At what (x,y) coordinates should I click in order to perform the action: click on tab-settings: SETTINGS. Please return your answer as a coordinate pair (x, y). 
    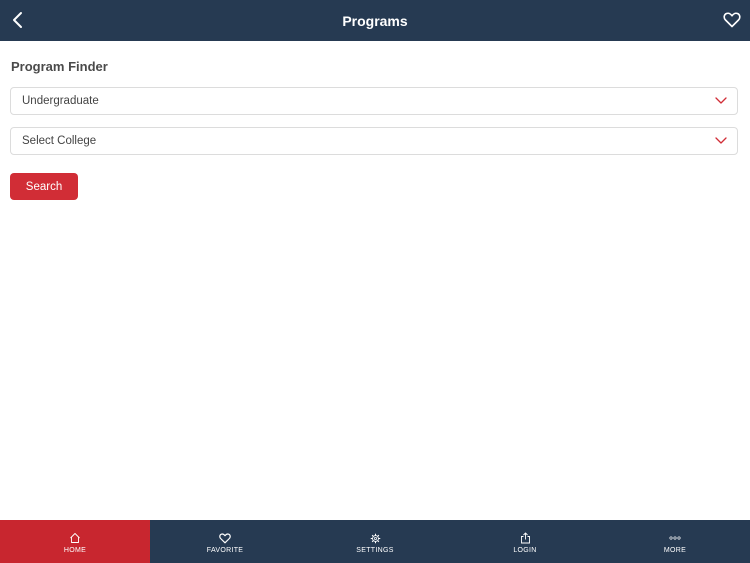
    Looking at the image, I should click on (375, 541).